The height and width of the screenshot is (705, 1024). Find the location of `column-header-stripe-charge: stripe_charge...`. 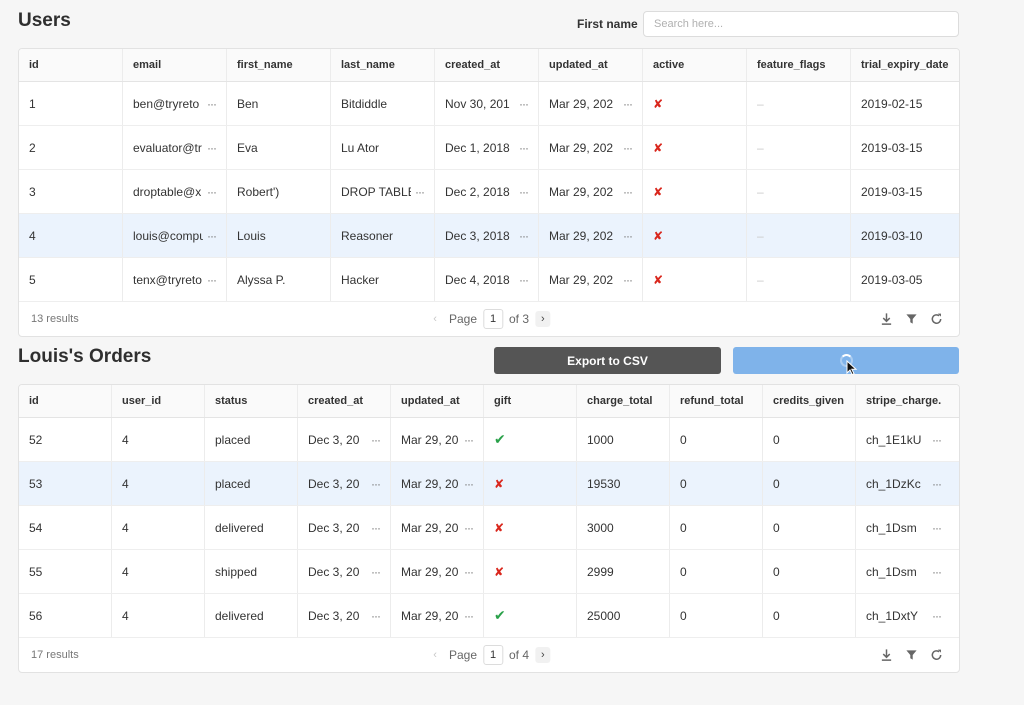

column-header-stripe-charge: stripe_charge... is located at coordinates (903, 401).